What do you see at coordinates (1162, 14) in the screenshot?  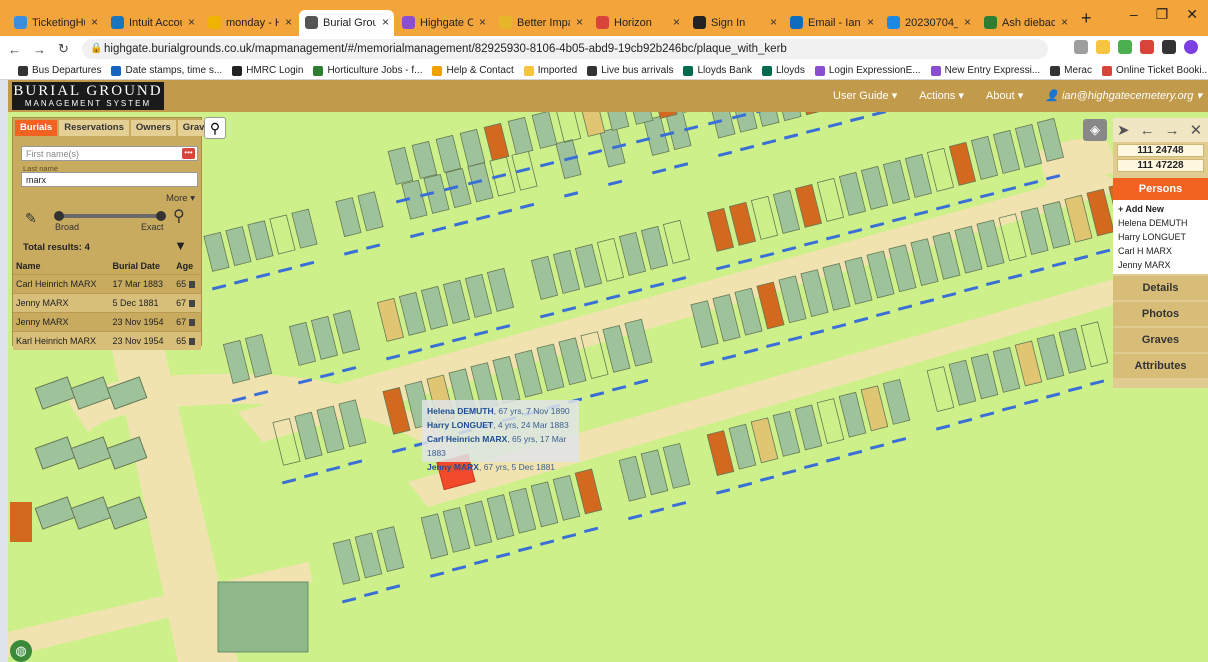 I see `restore-icon: ❐` at bounding box center [1162, 14].